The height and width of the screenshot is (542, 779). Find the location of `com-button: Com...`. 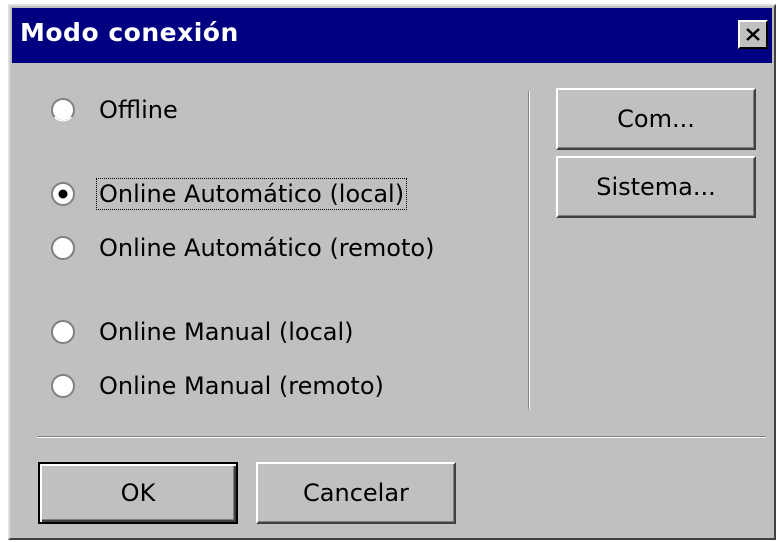

com-button: Com... is located at coordinates (656, 119).